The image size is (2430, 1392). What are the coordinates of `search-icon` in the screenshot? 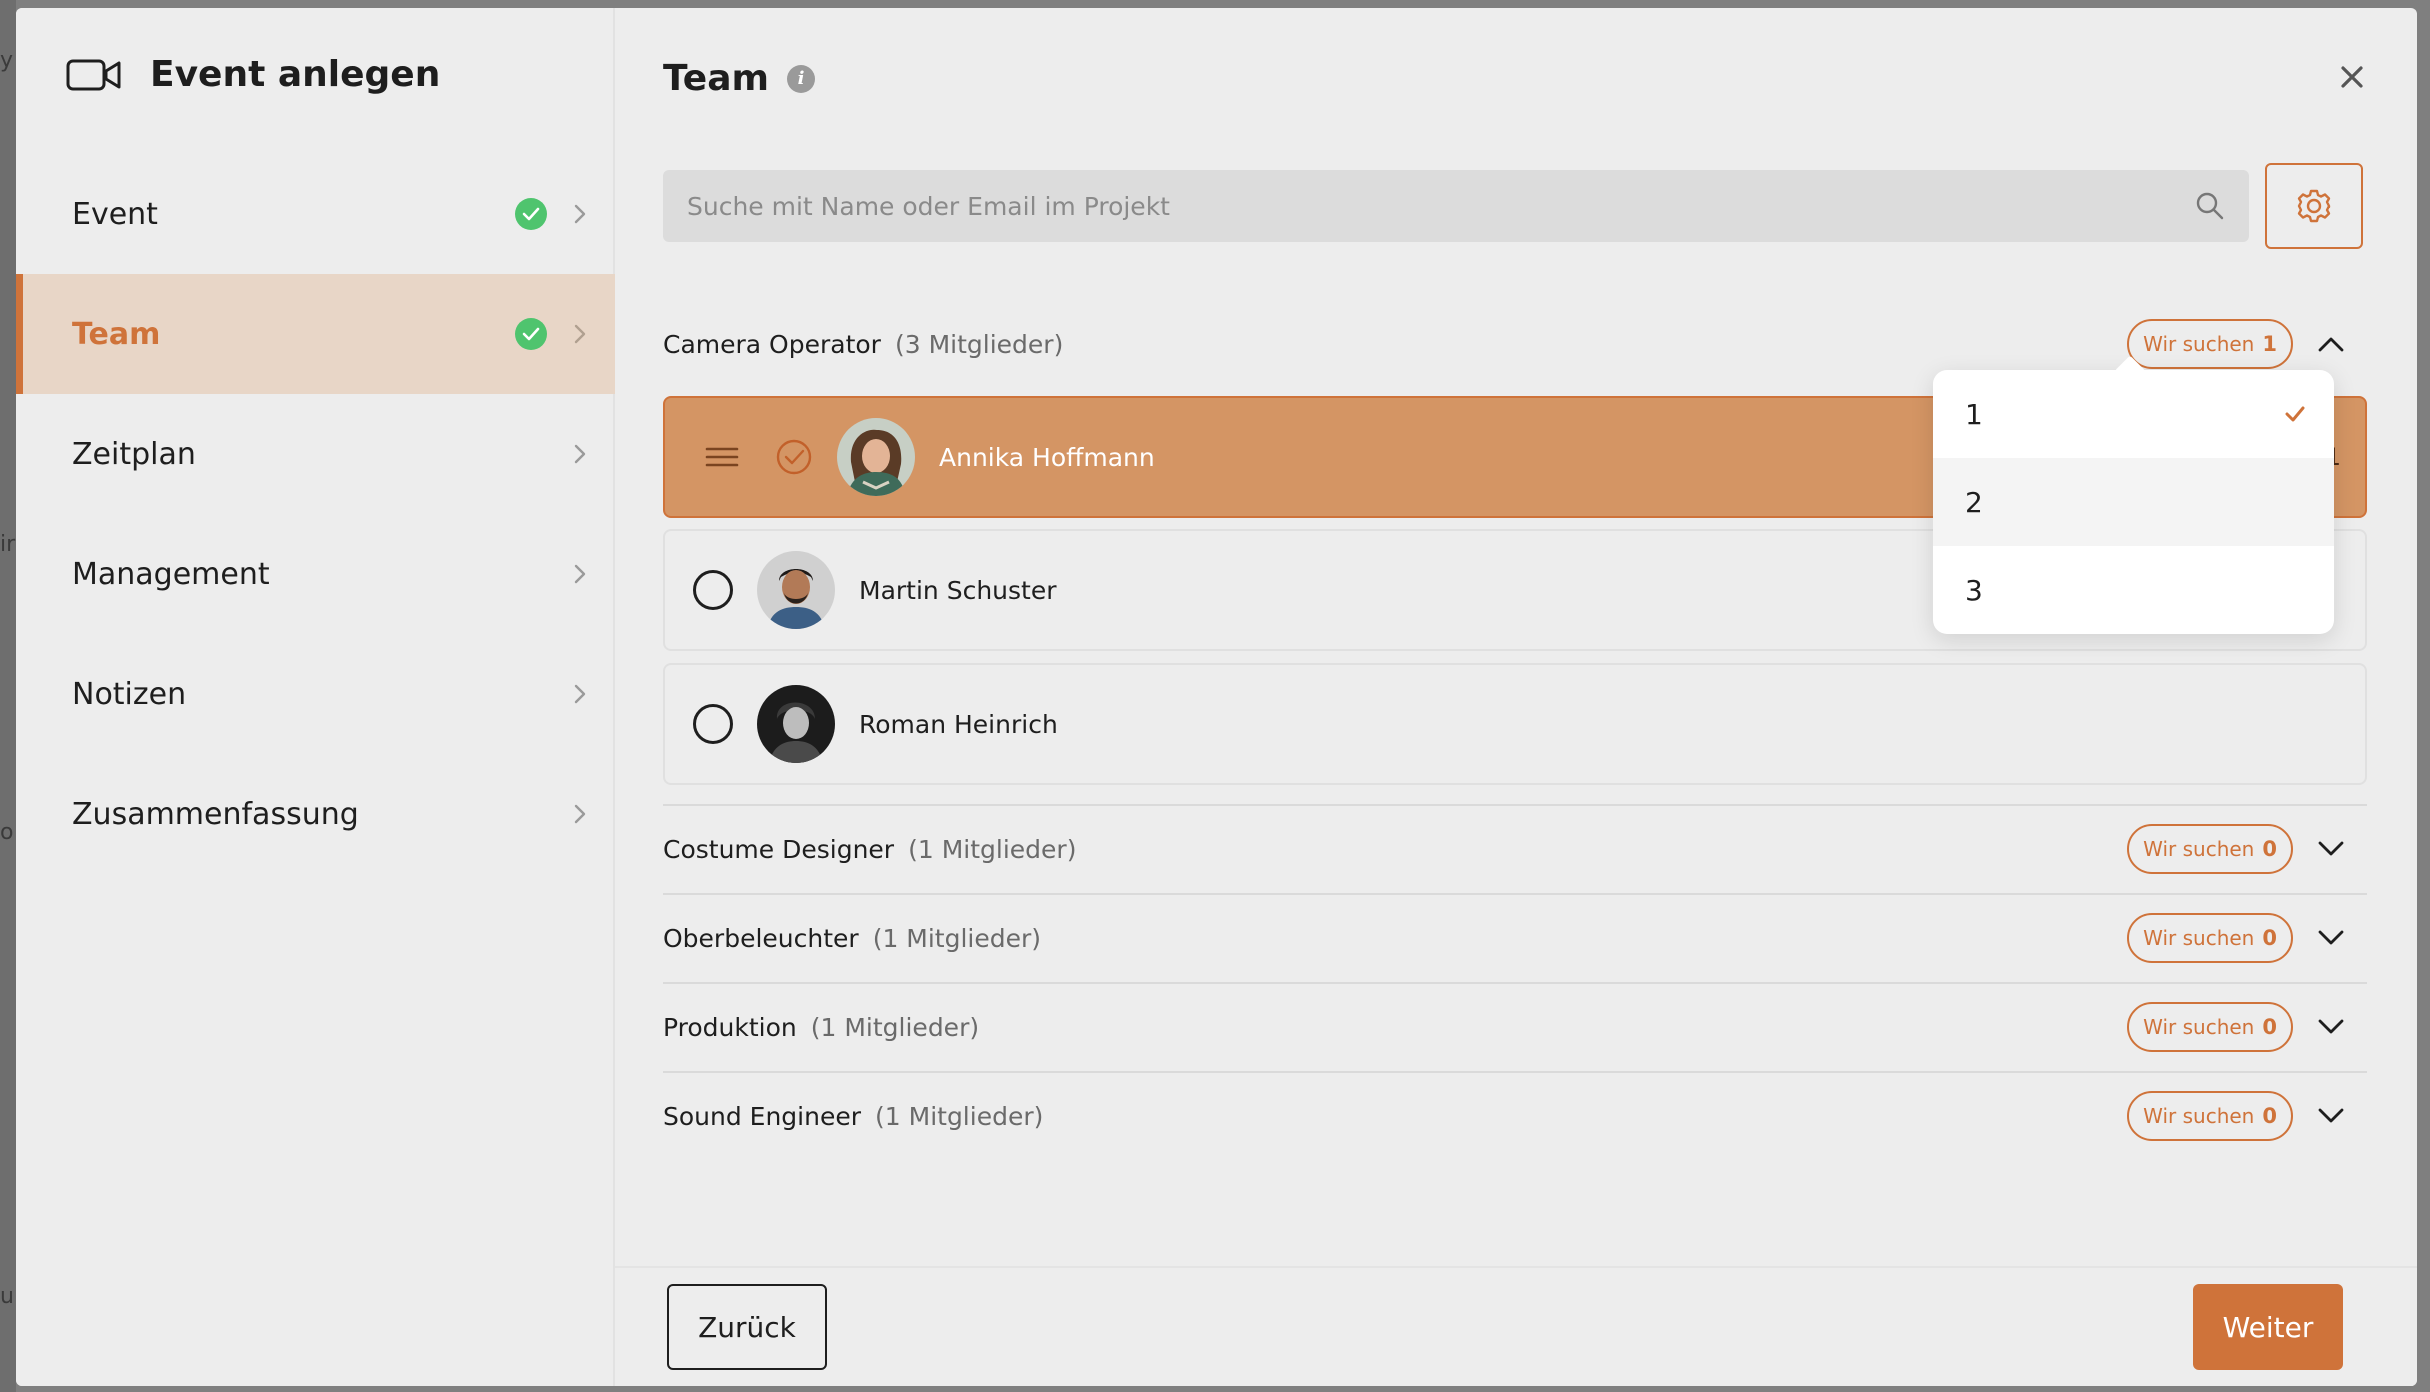 It's located at (2210, 206).